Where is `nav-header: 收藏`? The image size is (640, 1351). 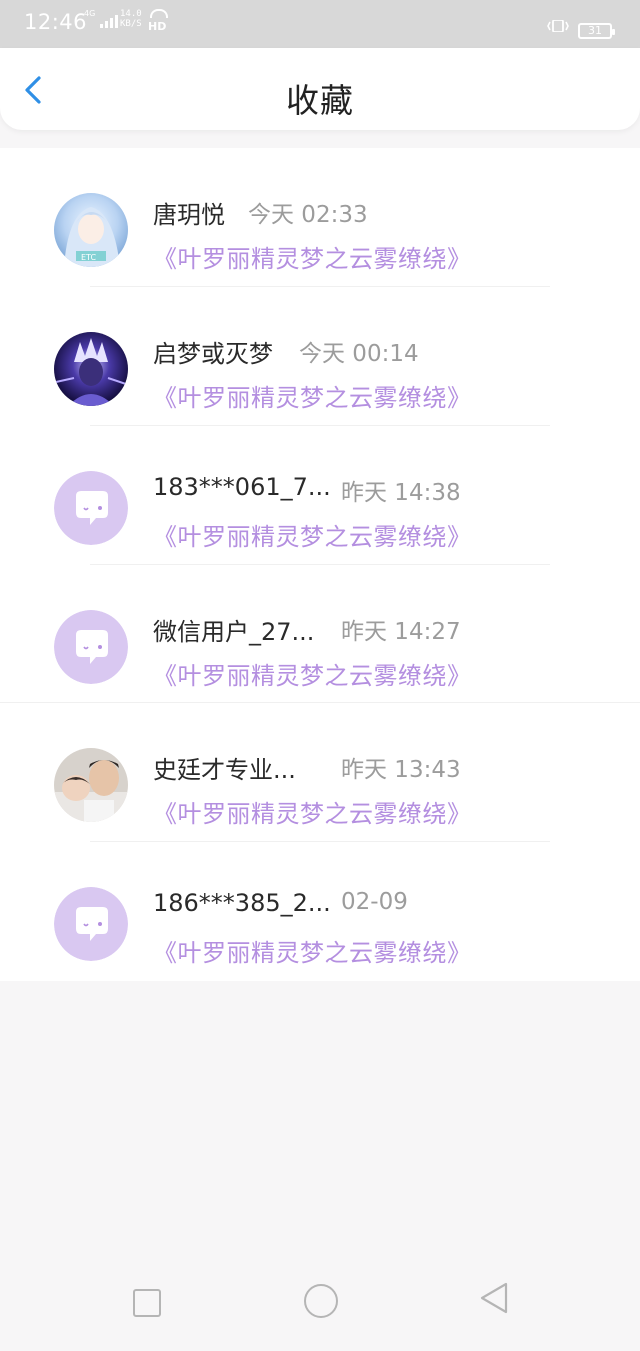
nav-header: 收藏 is located at coordinates (320, 89).